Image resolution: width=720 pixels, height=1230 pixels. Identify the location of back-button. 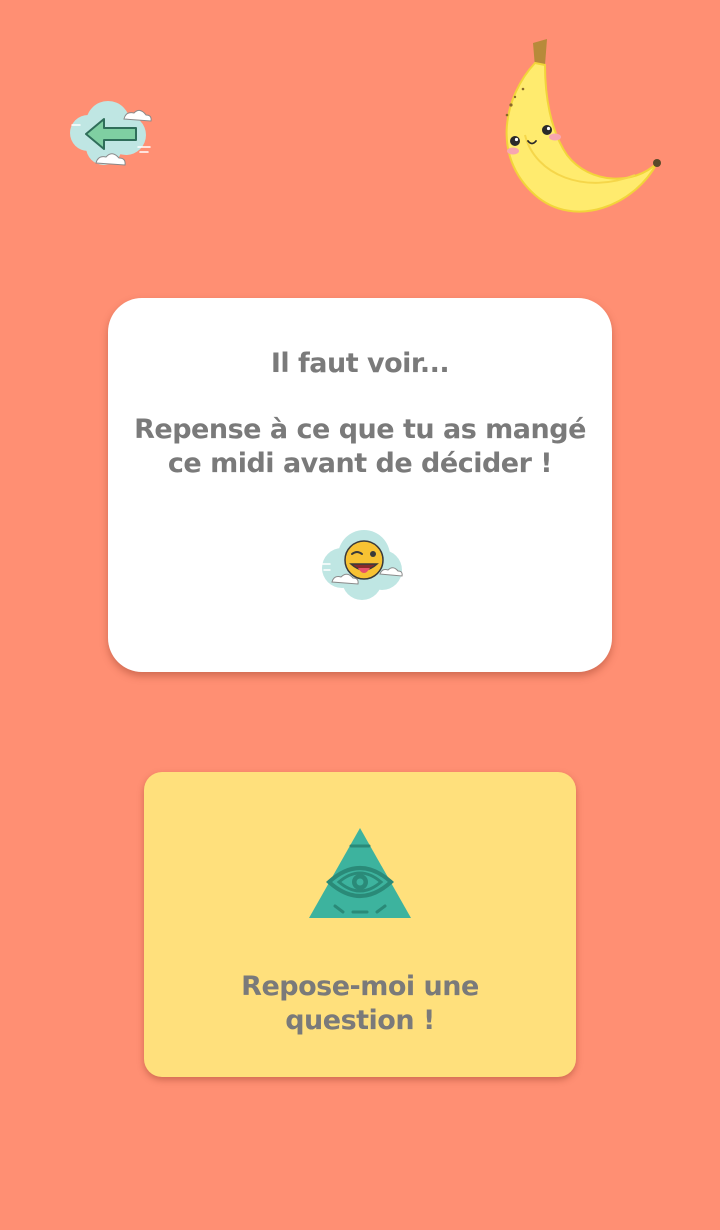
(111, 135).